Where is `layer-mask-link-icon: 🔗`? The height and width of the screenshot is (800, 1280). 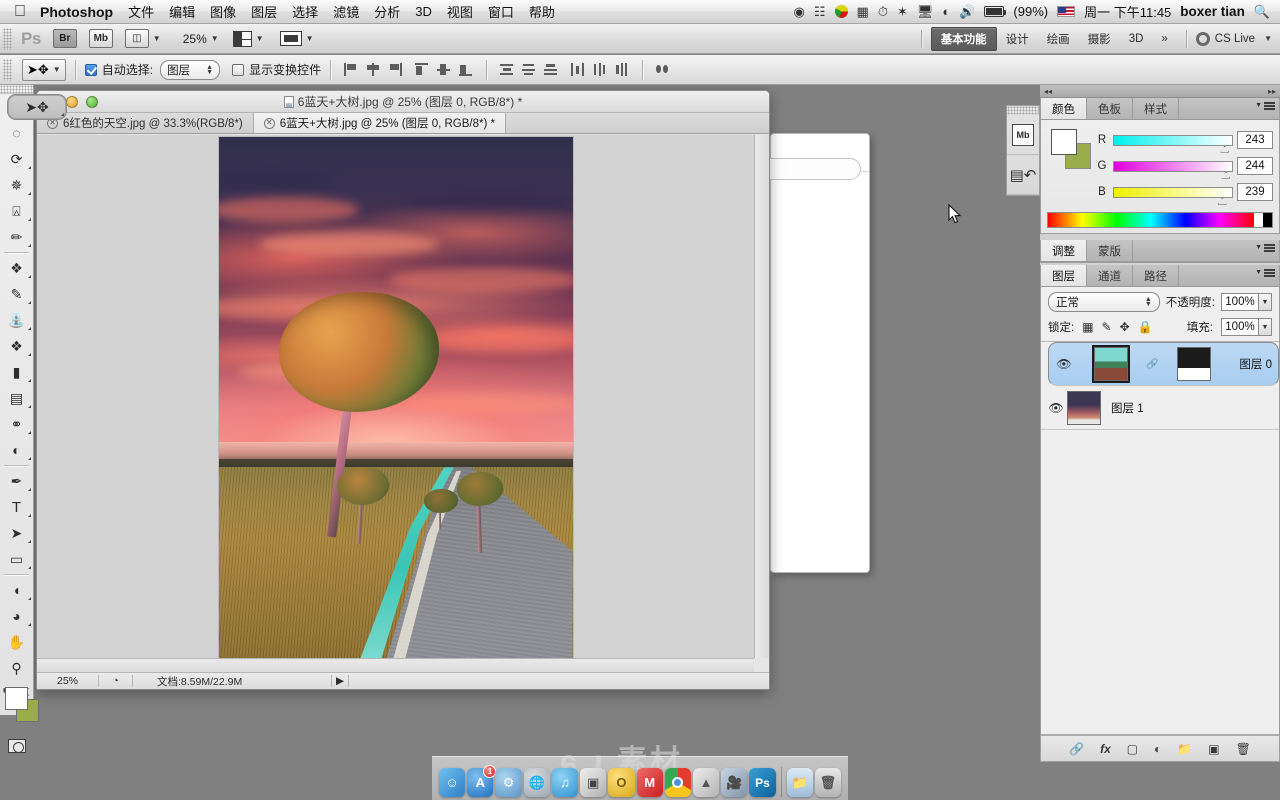 layer-mask-link-icon: 🔗 is located at coordinates (1152, 364).